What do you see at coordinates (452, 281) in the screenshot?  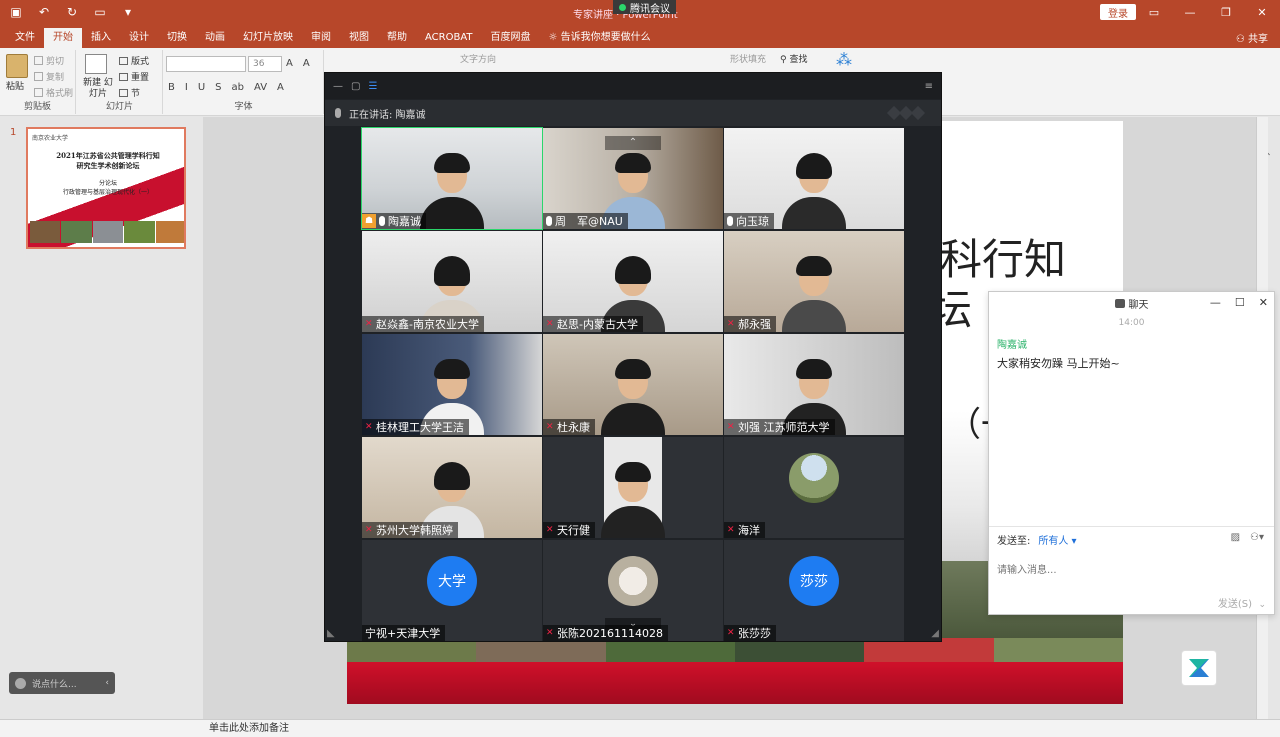 I see `participant-tile: ✕ 赵焱鑫-南京农业大学` at bounding box center [452, 281].